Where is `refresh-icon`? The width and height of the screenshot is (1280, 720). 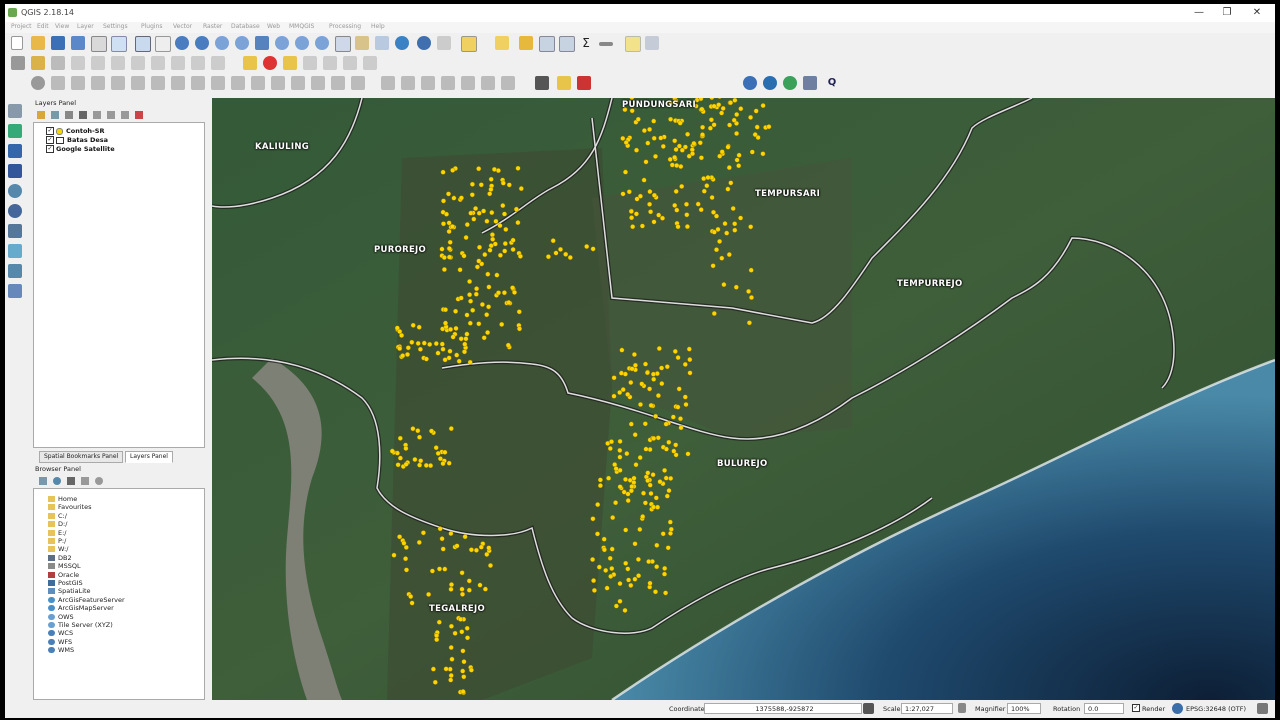
refresh-icon is located at coordinates (402, 43).